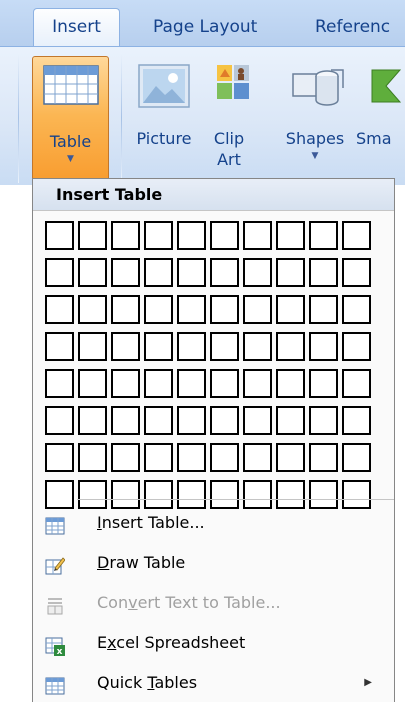 Image resolution: width=405 pixels, height=709 pixels. I want to click on table-button: Table ▼, so click(70, 122).